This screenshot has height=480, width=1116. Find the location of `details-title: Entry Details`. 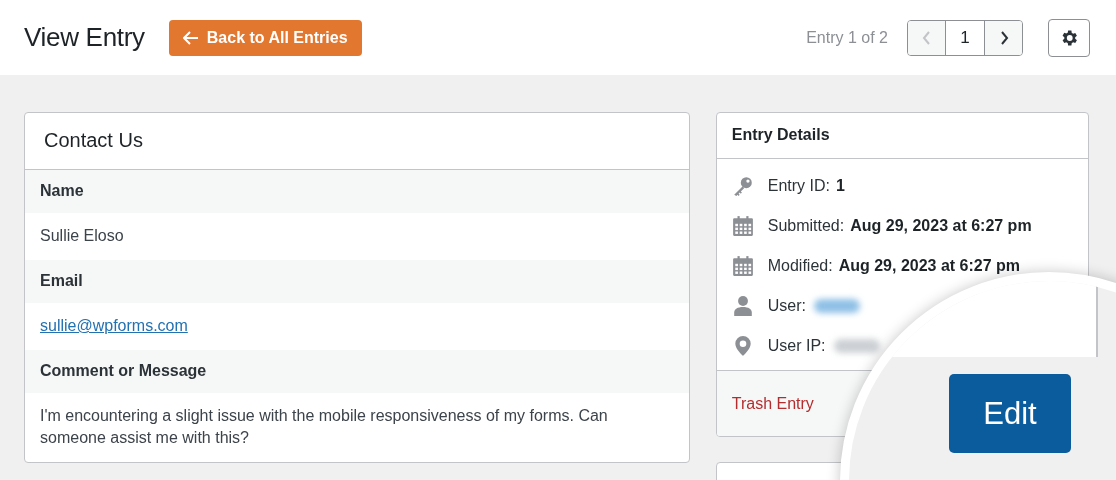

details-title: Entry Details is located at coordinates (902, 136).